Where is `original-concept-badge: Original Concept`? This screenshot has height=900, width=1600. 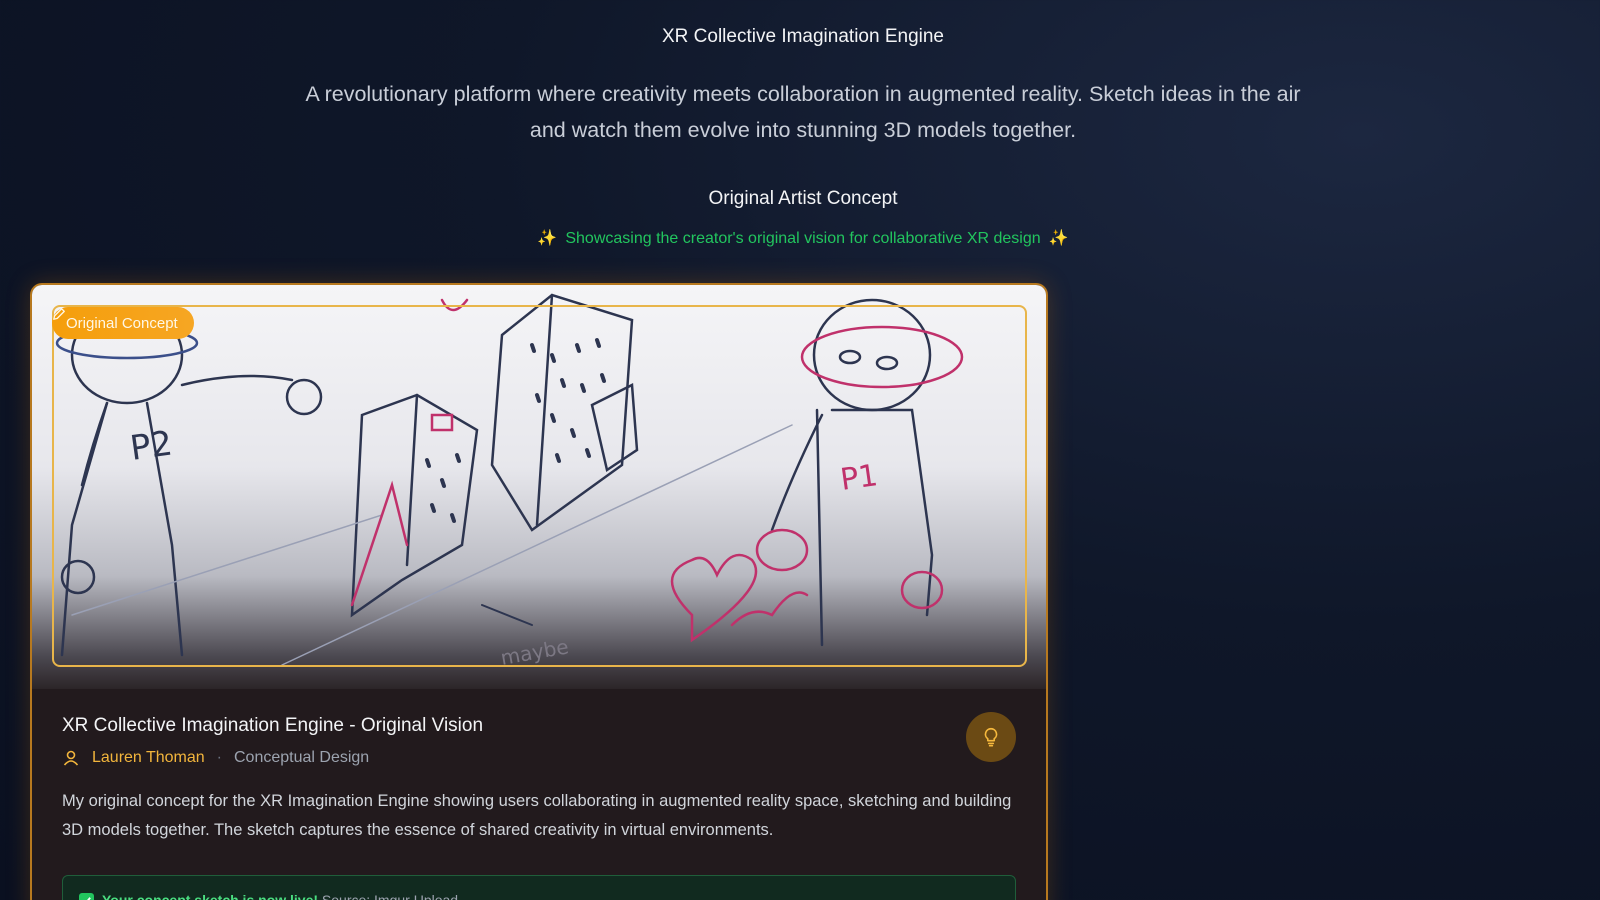
original-concept-badge: Original Concept is located at coordinates (123, 323).